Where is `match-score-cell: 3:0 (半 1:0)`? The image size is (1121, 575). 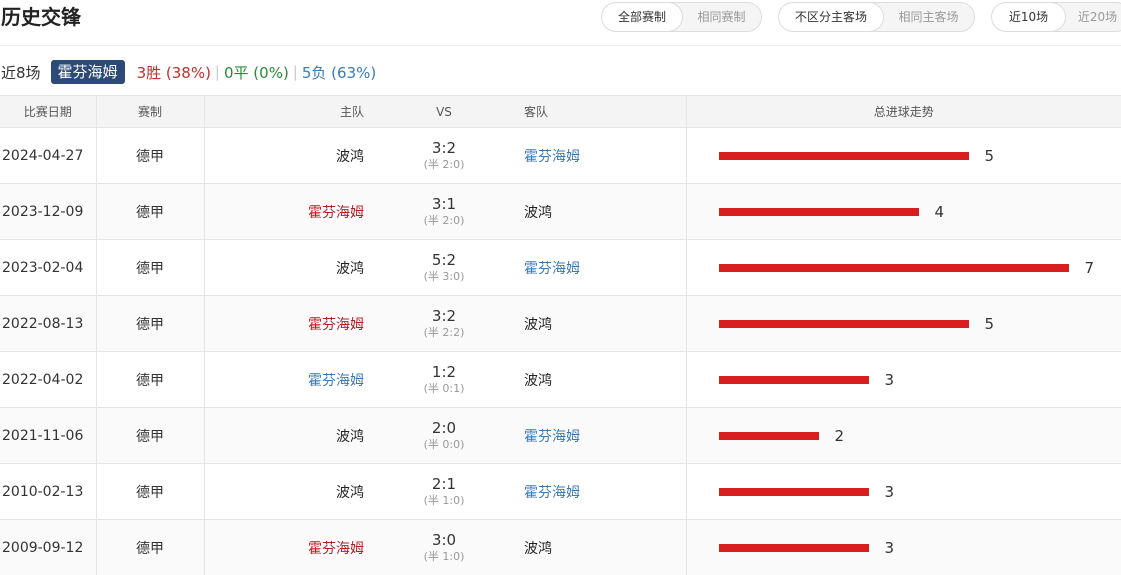
match-score-cell: 3:0 (半 1:0) is located at coordinates (444, 547).